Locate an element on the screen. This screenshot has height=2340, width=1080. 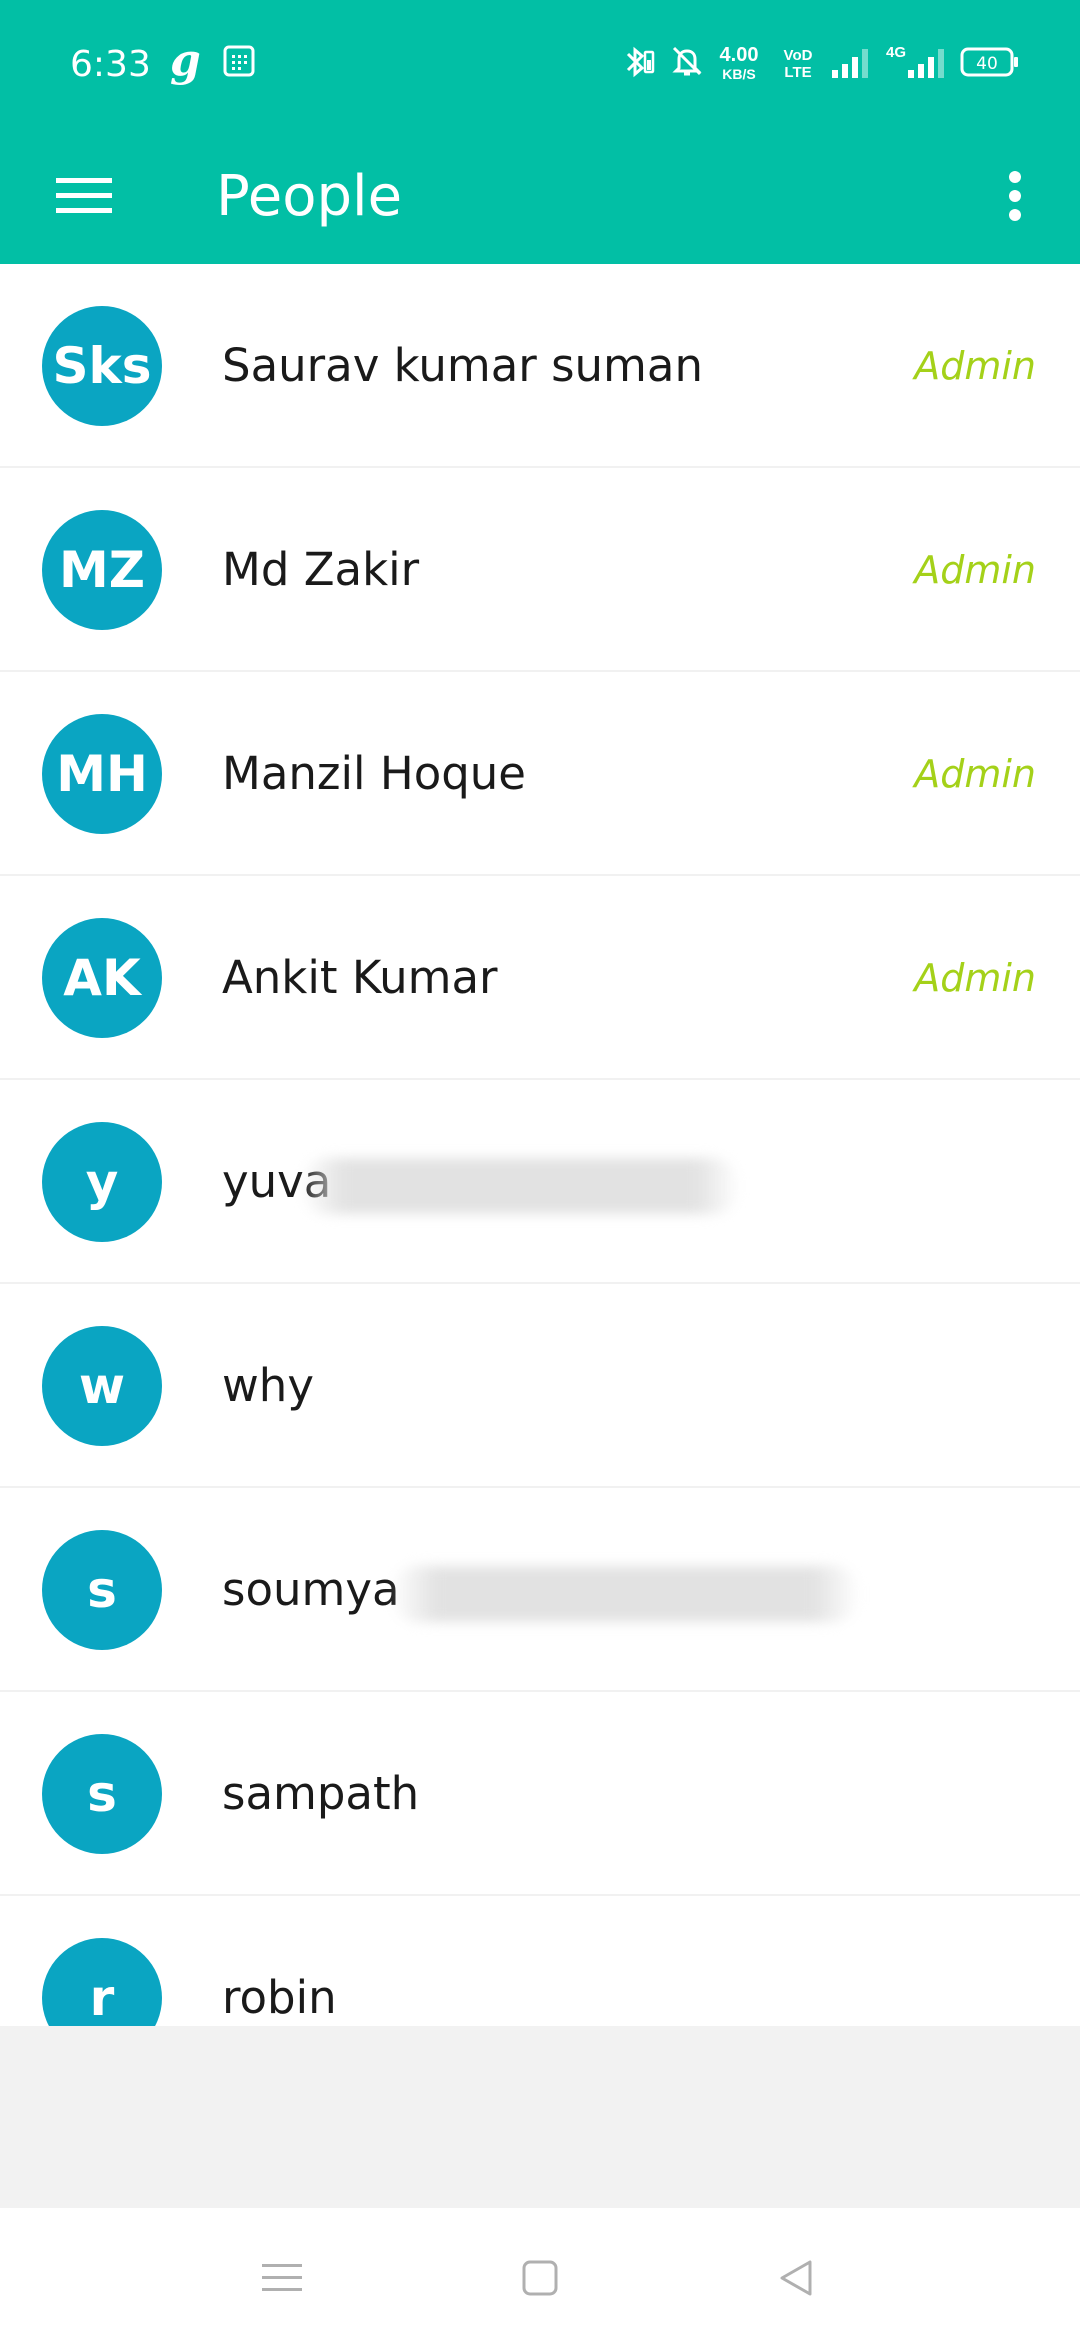
signal-strength-icon is located at coordinates (852, 64).